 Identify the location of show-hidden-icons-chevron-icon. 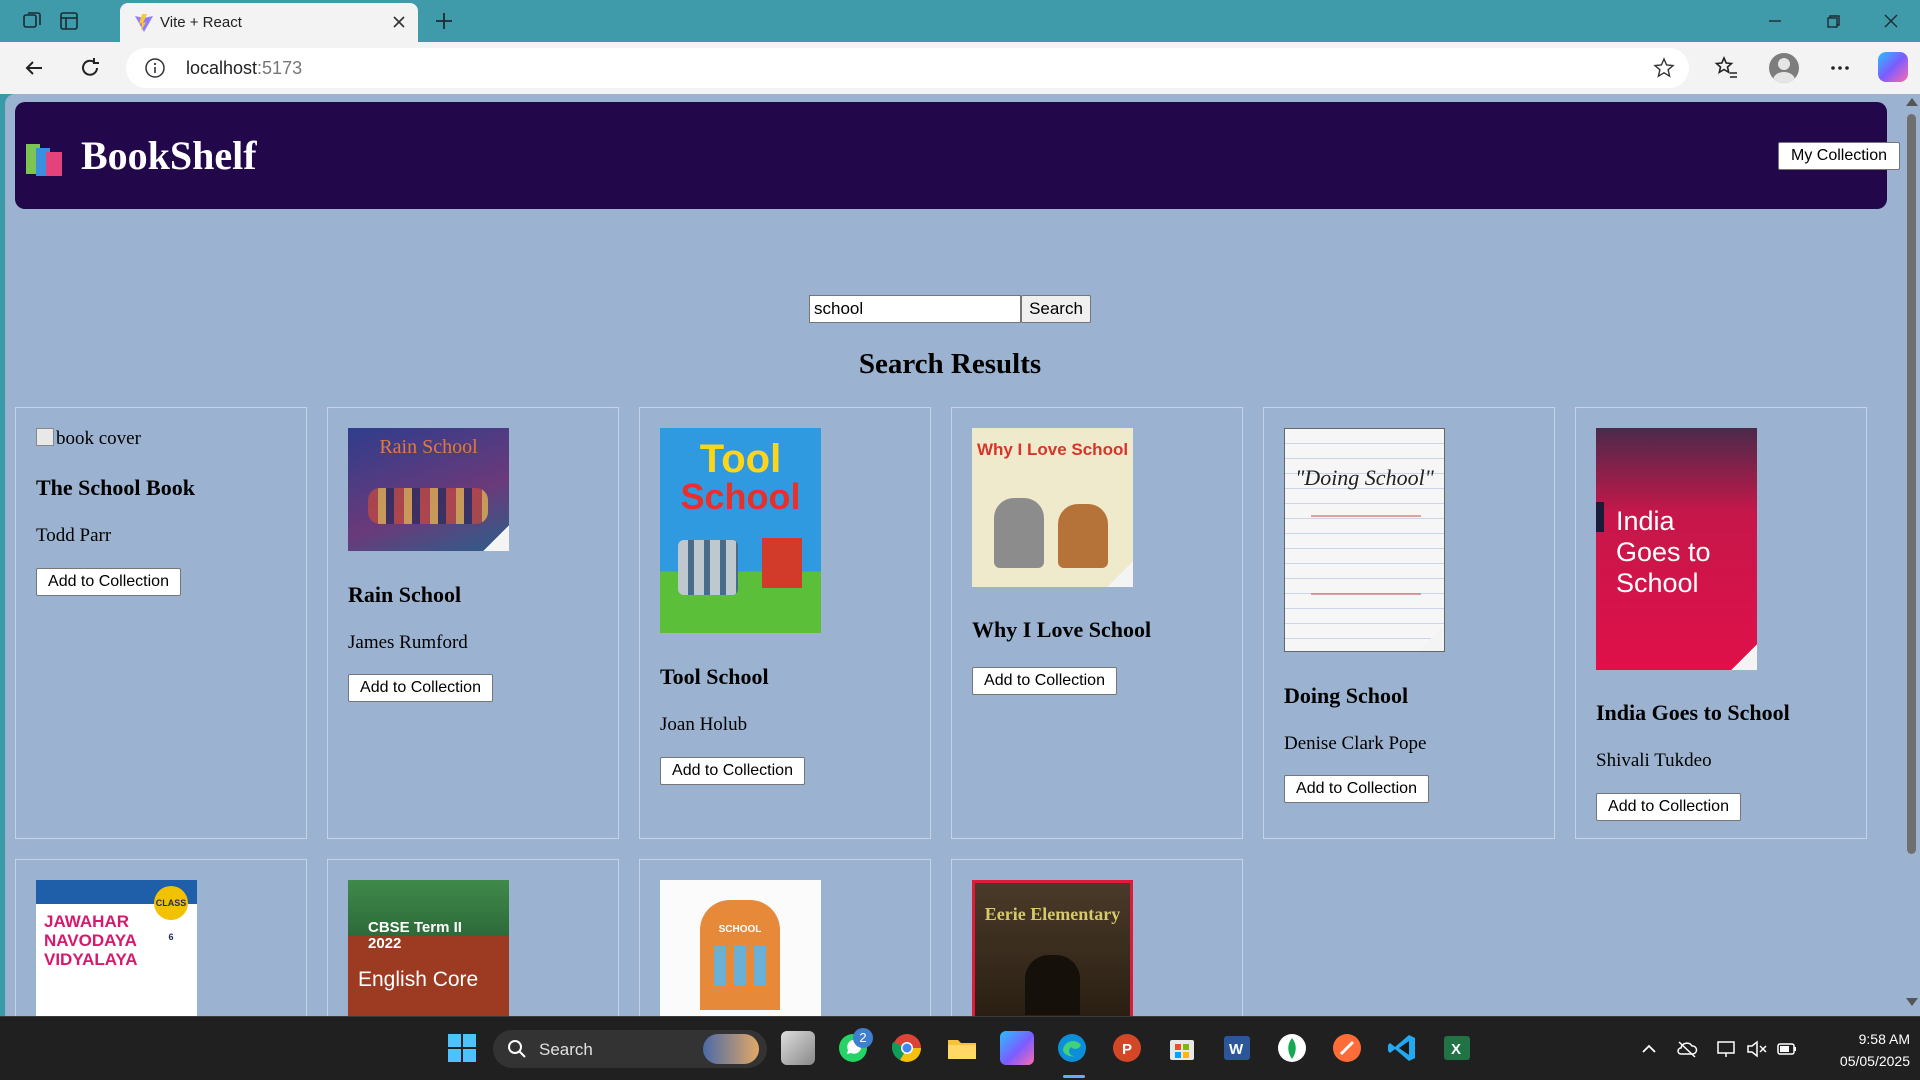
(1649, 1049).